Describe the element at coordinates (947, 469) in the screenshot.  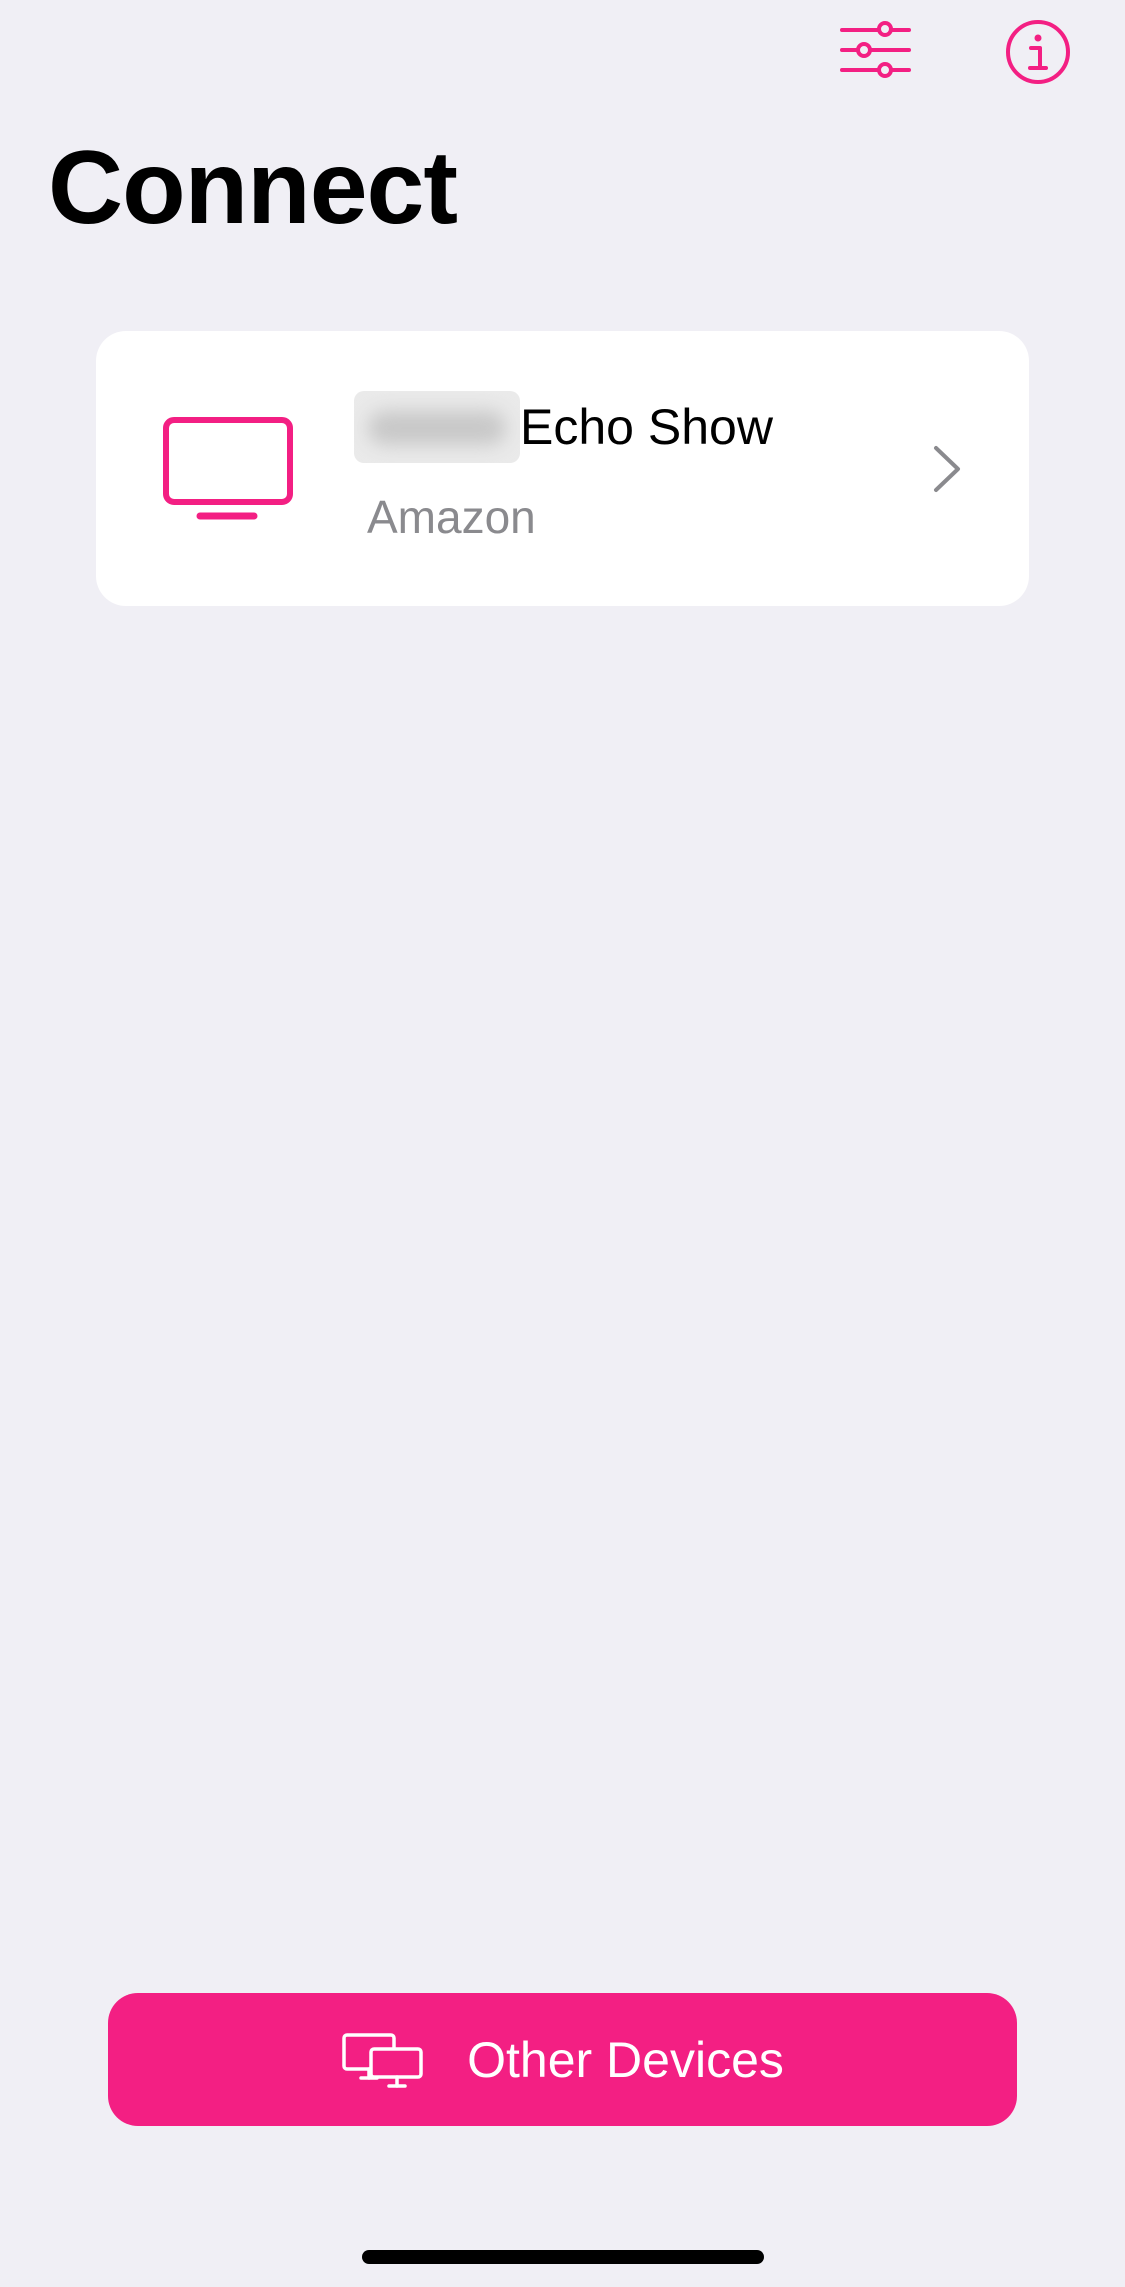
I see `chevron-right-icon` at that location.